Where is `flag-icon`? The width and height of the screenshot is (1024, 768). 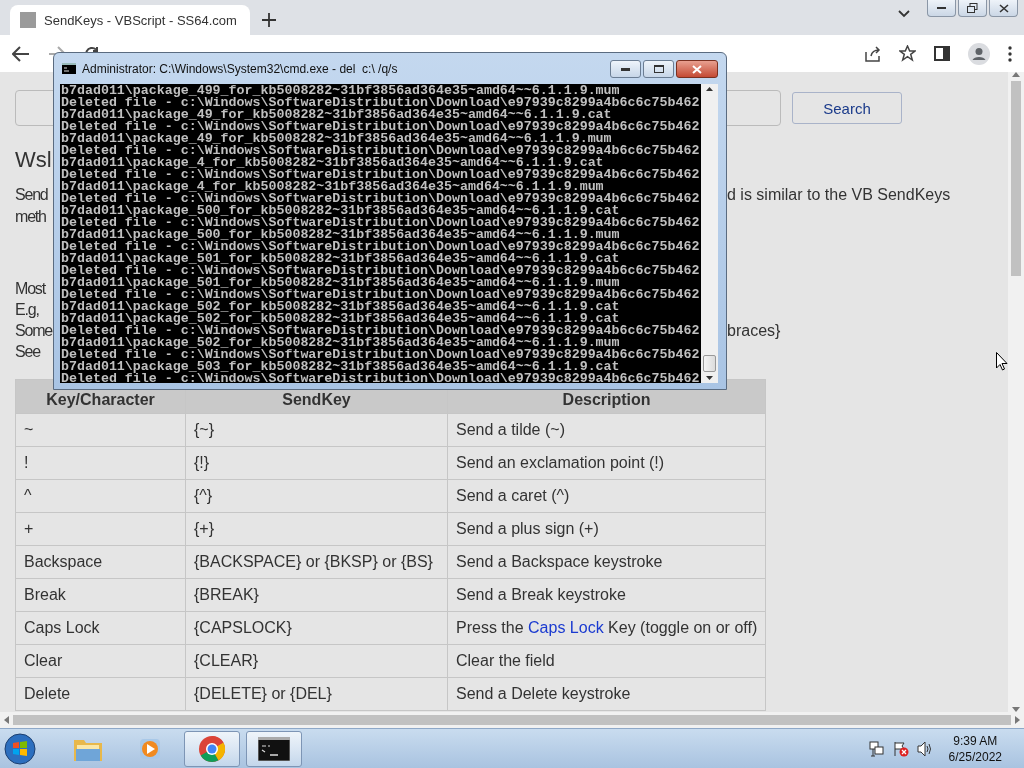
flag-icon is located at coordinates (900, 748).